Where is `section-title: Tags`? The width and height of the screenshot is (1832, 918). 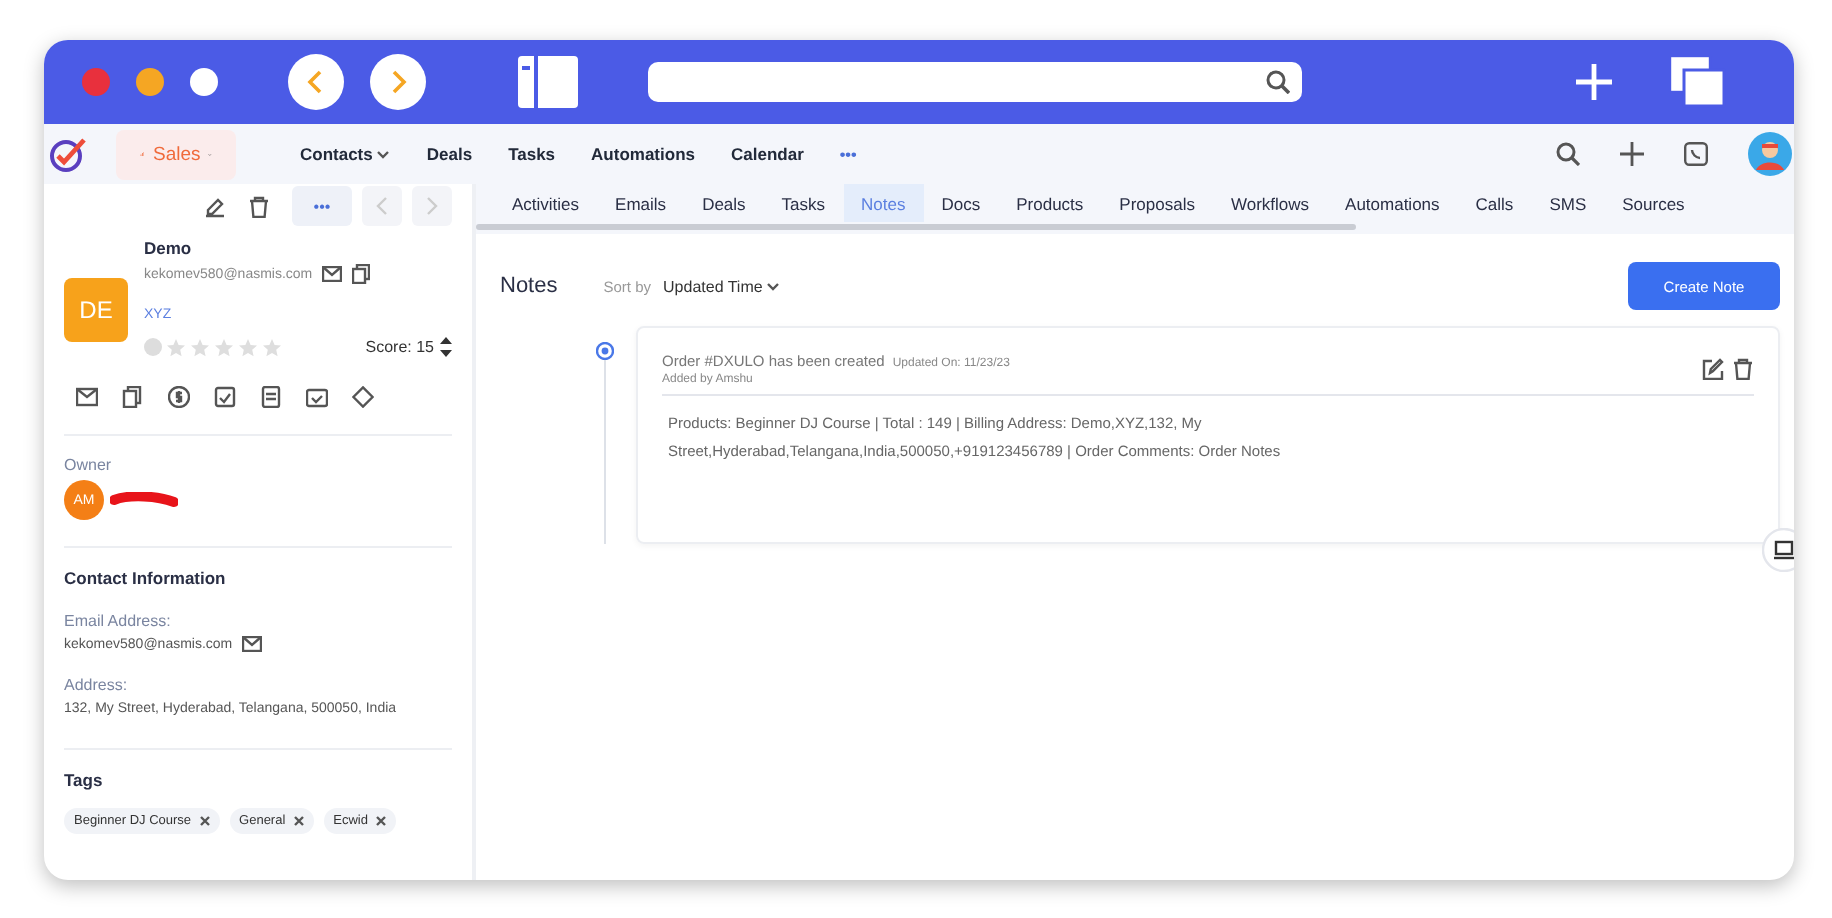 section-title: Tags is located at coordinates (84, 780).